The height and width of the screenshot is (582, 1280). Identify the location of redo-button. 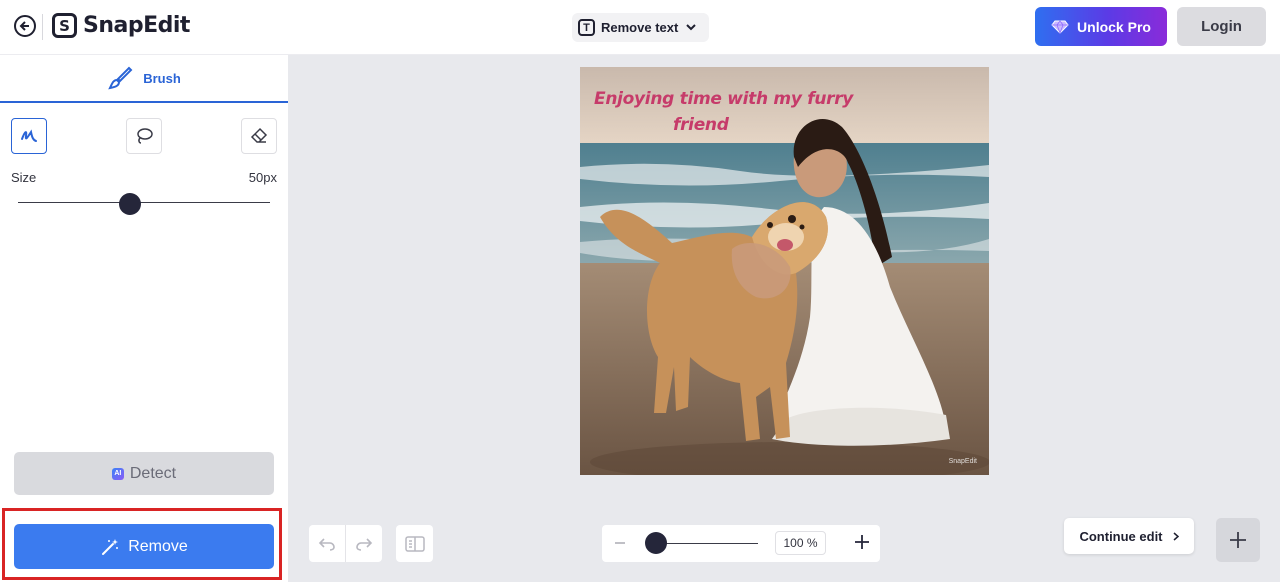
(363, 543).